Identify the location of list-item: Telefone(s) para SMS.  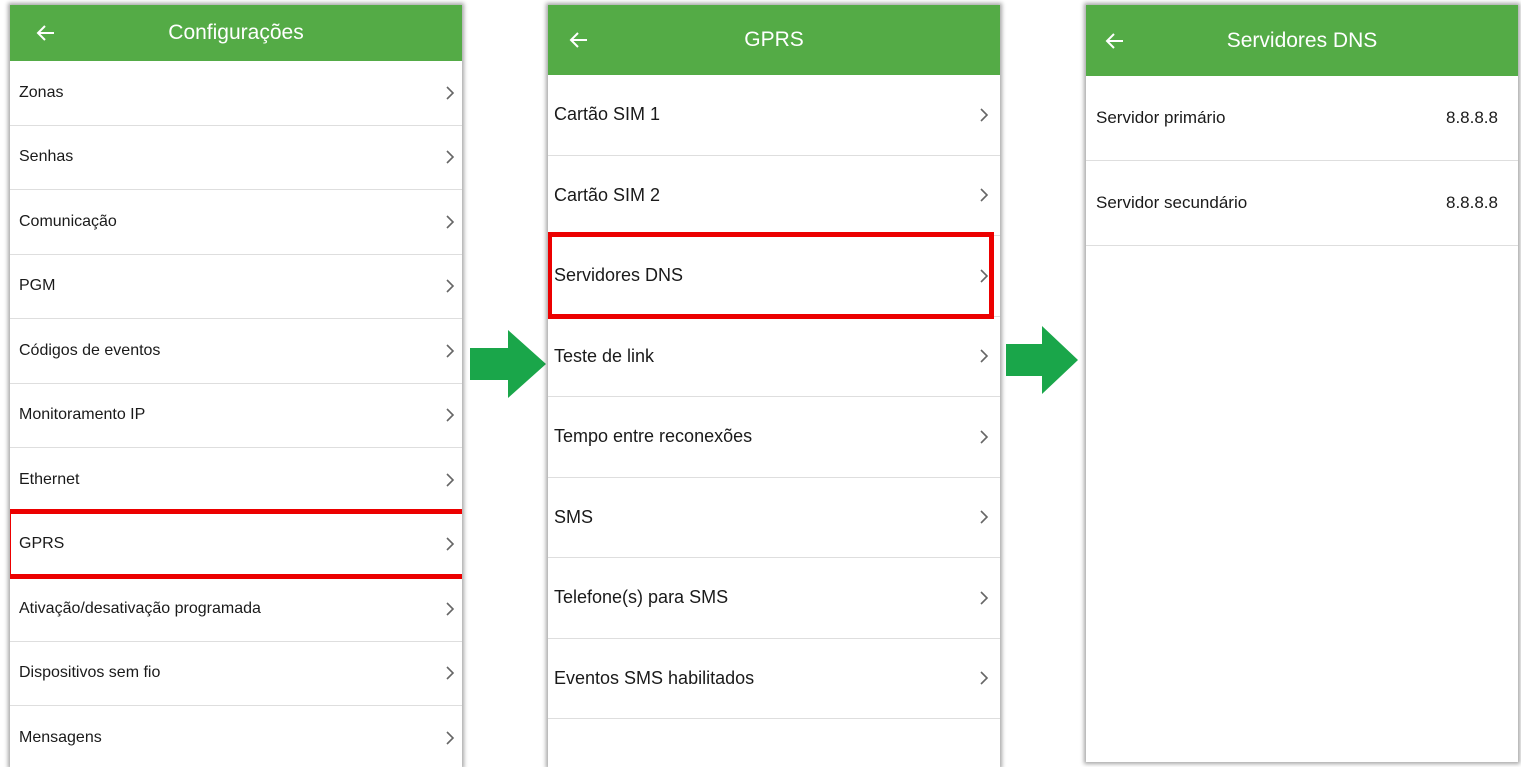
(774, 598).